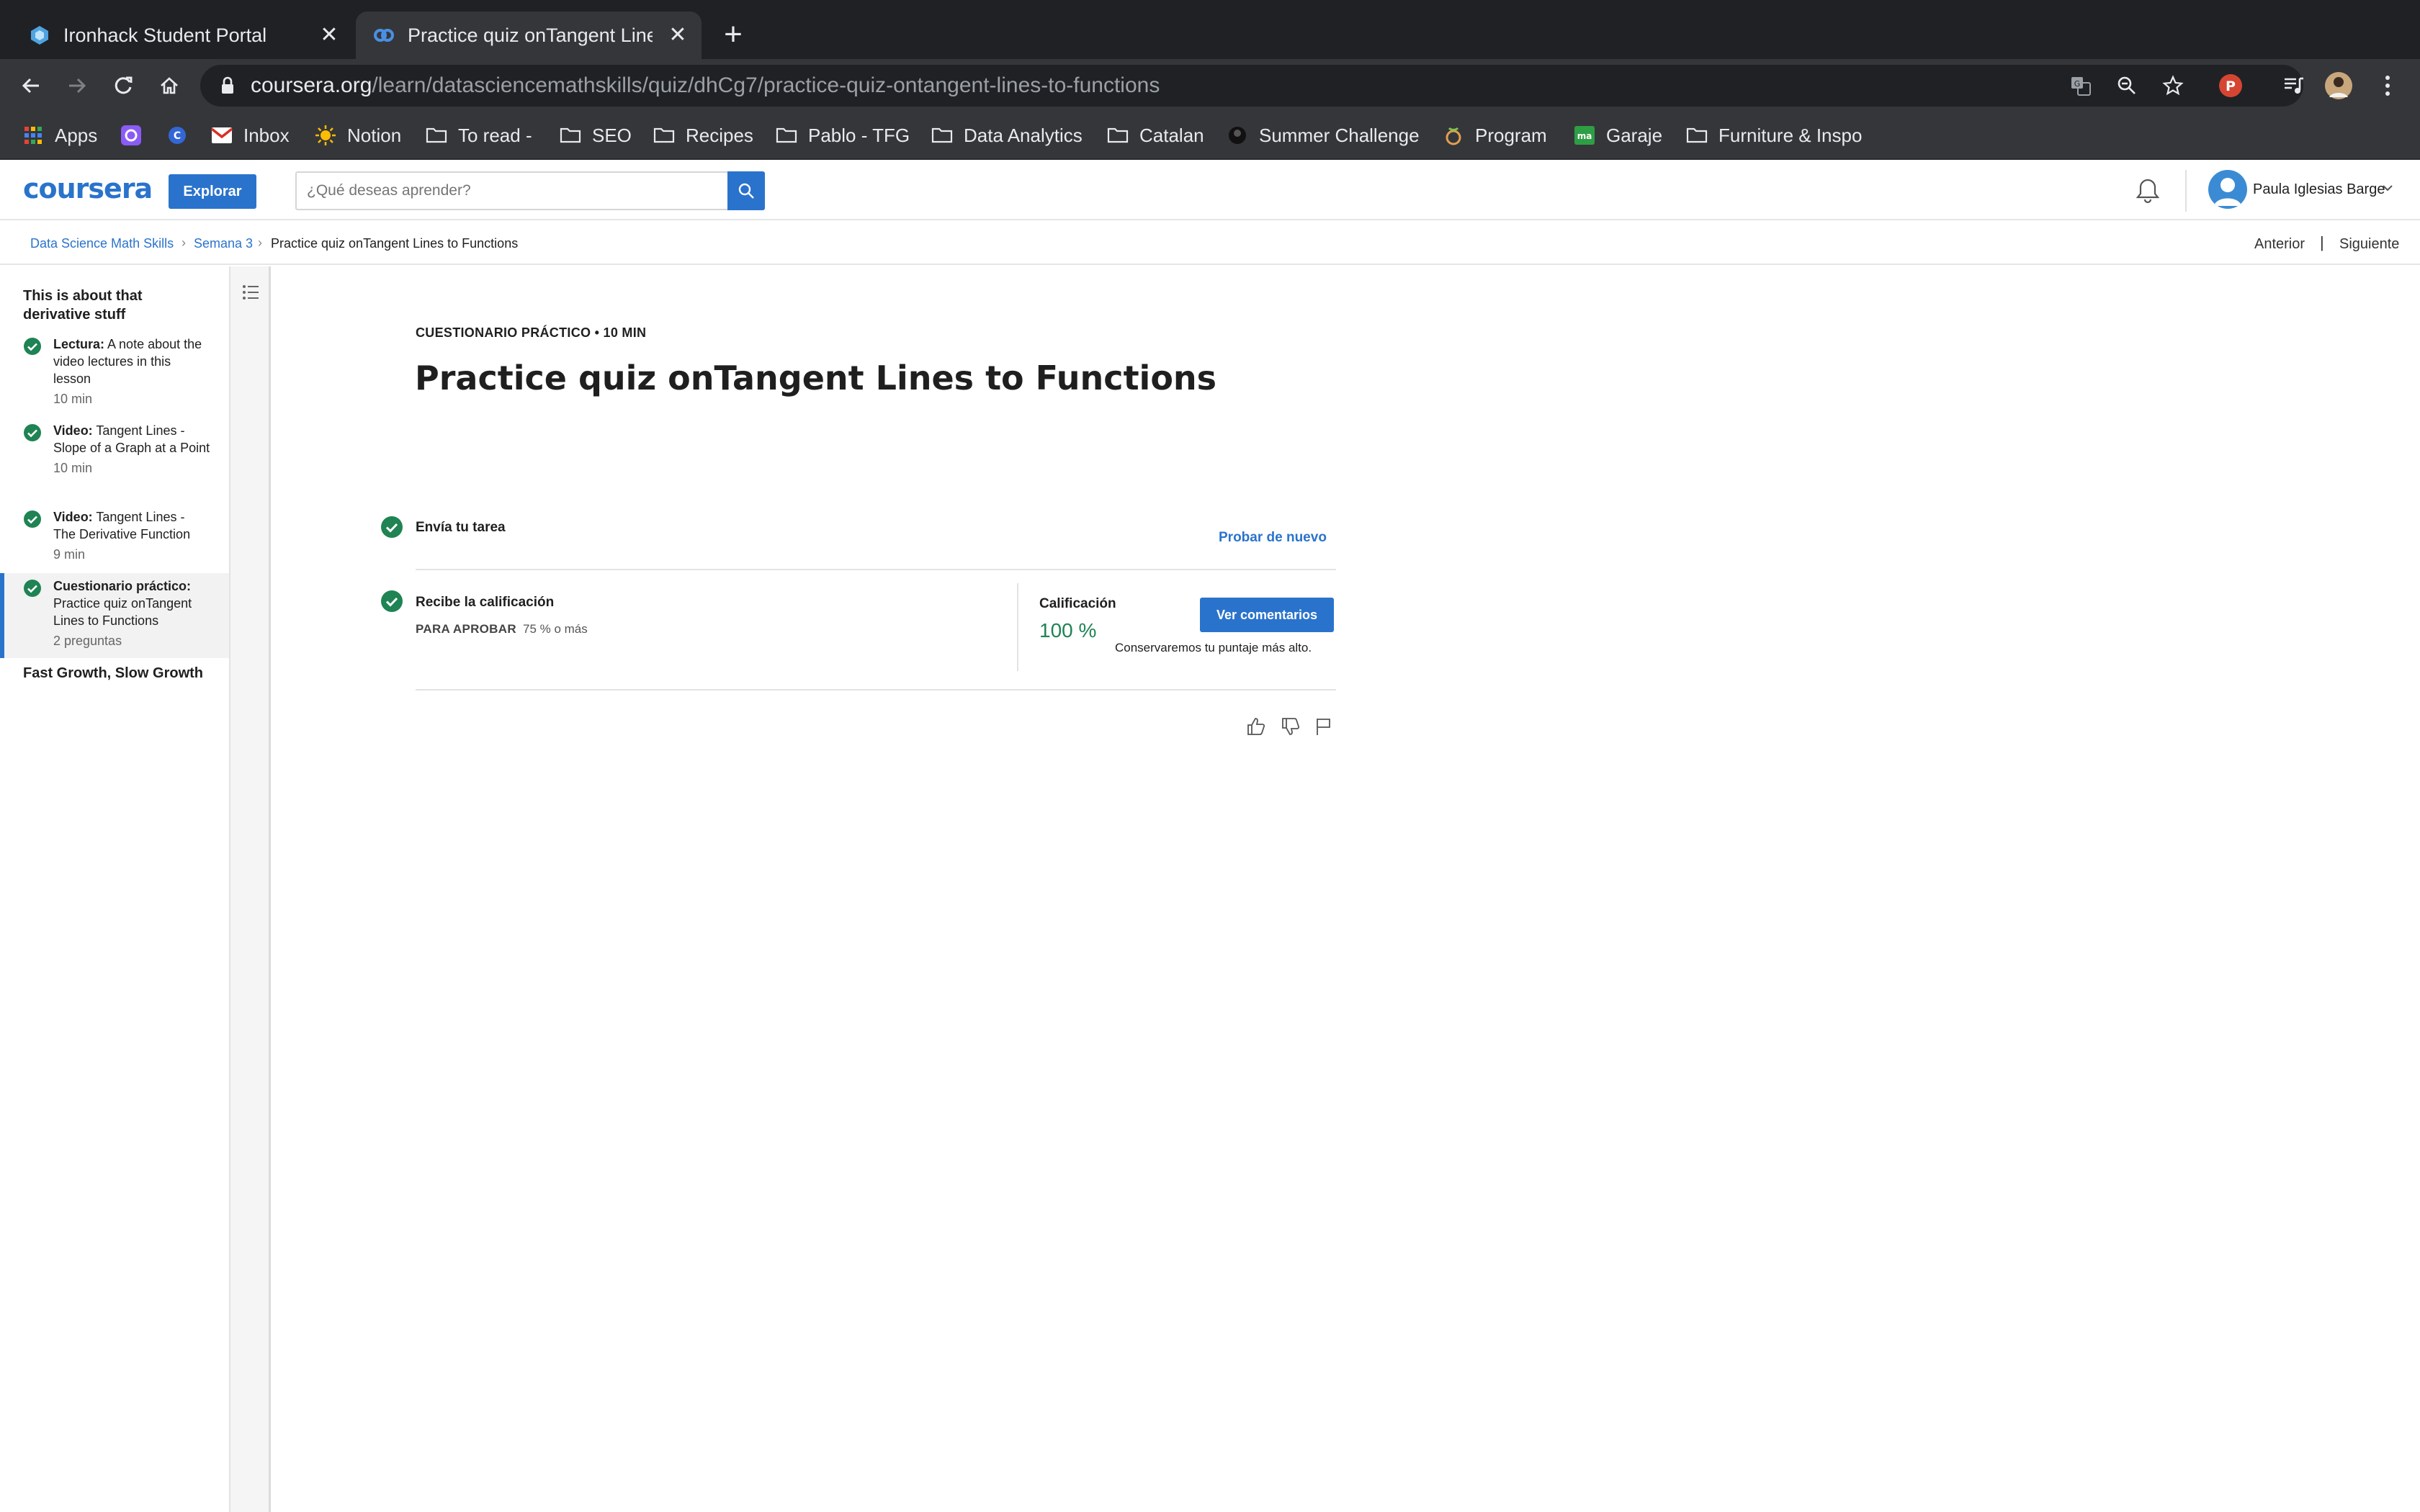 The image size is (2420, 1512). I want to click on bookmark-folder-furniture: Furniture & Inspo, so click(1773, 135).